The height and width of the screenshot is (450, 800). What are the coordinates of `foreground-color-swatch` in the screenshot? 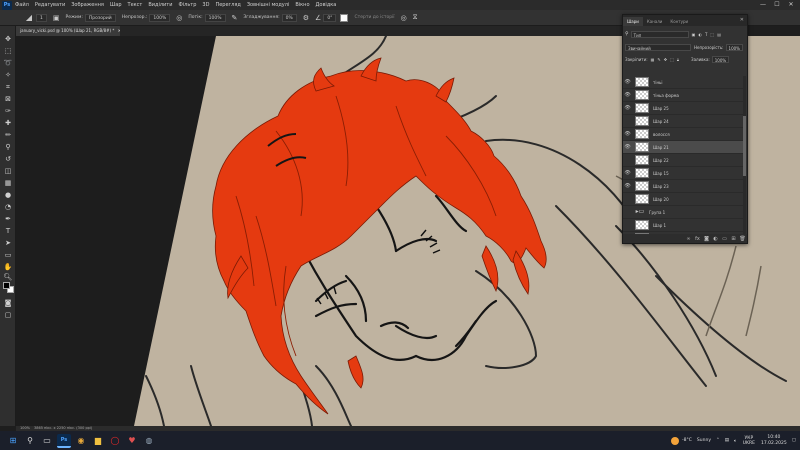 It's located at (6, 285).